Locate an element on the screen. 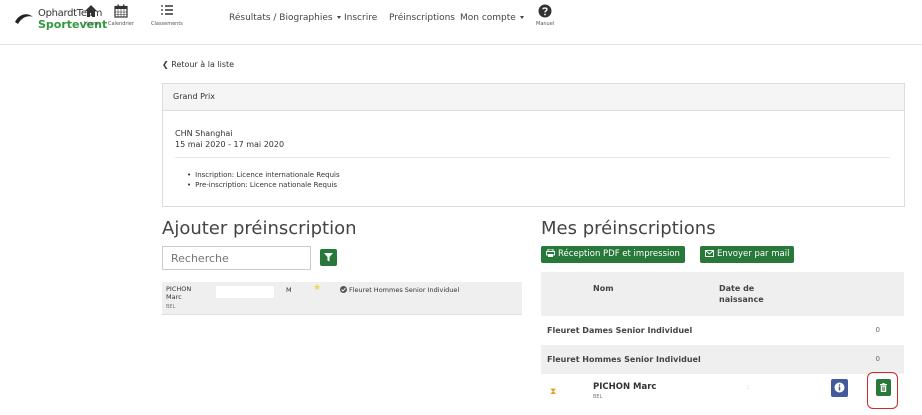 Image resolution: width=922 pixels, height=415 pixels. nav-help: Manuel is located at coordinates (545, 15).